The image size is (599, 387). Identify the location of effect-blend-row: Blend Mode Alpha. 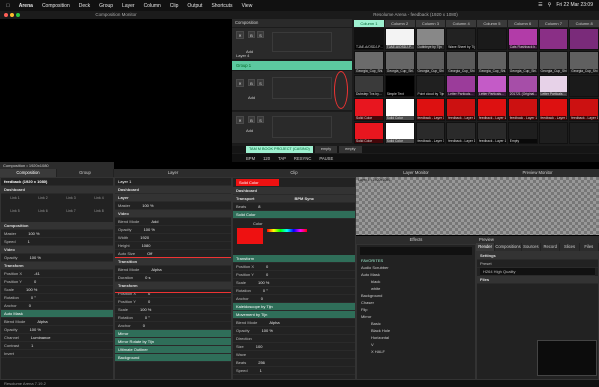
(294, 323).